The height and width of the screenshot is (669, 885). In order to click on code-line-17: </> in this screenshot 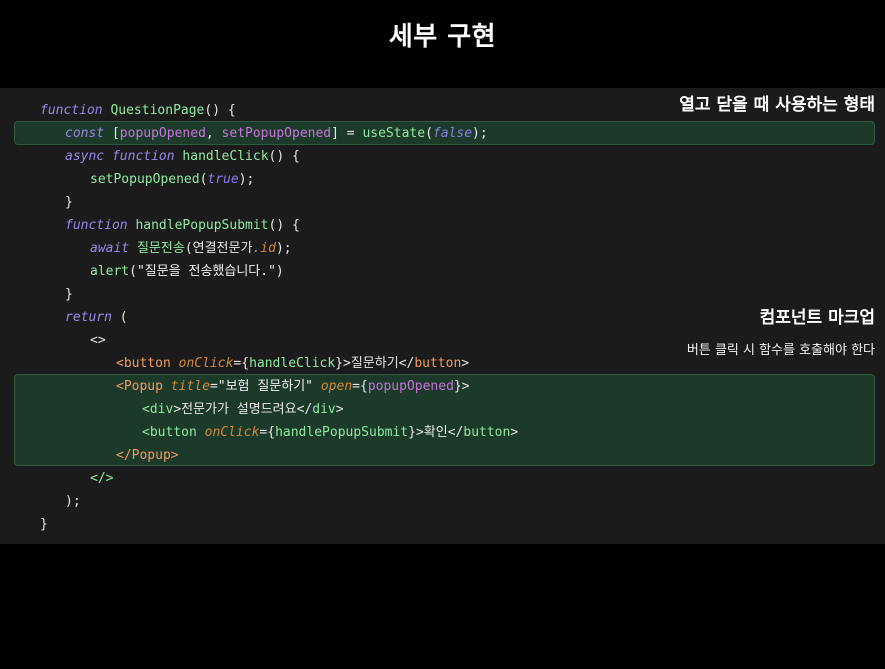, I will do `click(101, 478)`.